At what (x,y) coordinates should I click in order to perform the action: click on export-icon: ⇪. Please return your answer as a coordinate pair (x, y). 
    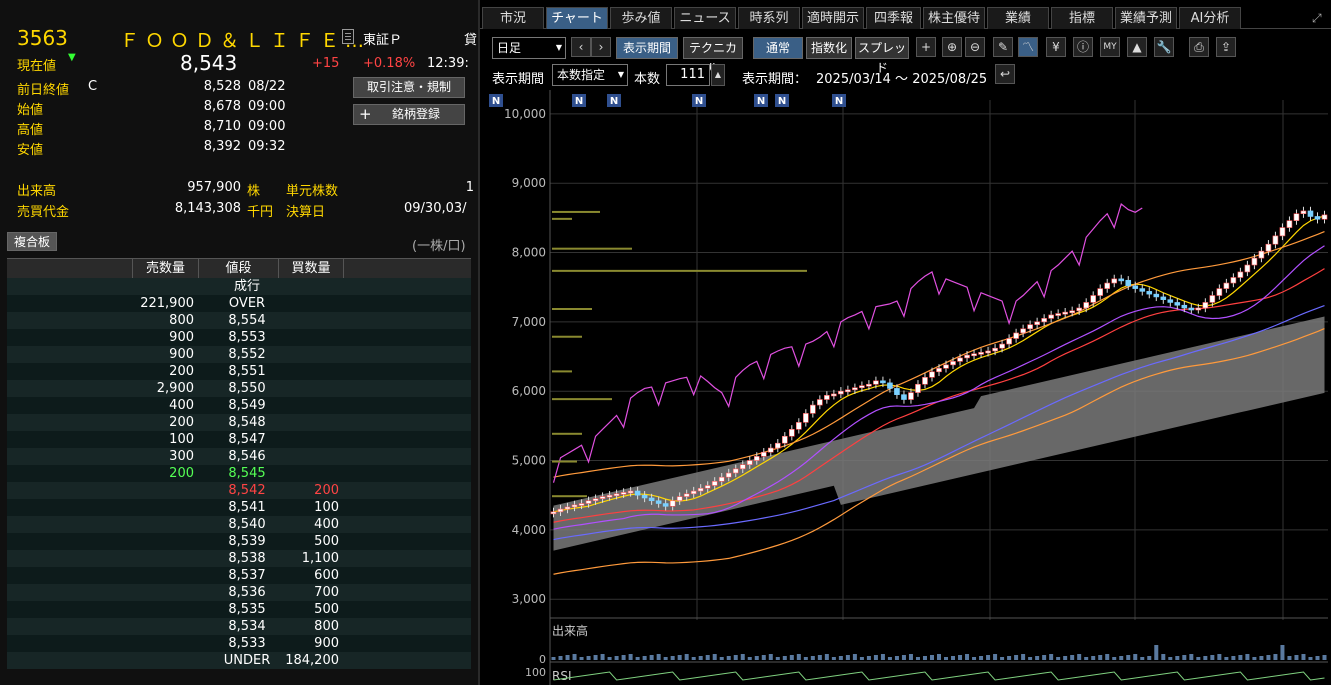
    Looking at the image, I should click on (1226, 47).